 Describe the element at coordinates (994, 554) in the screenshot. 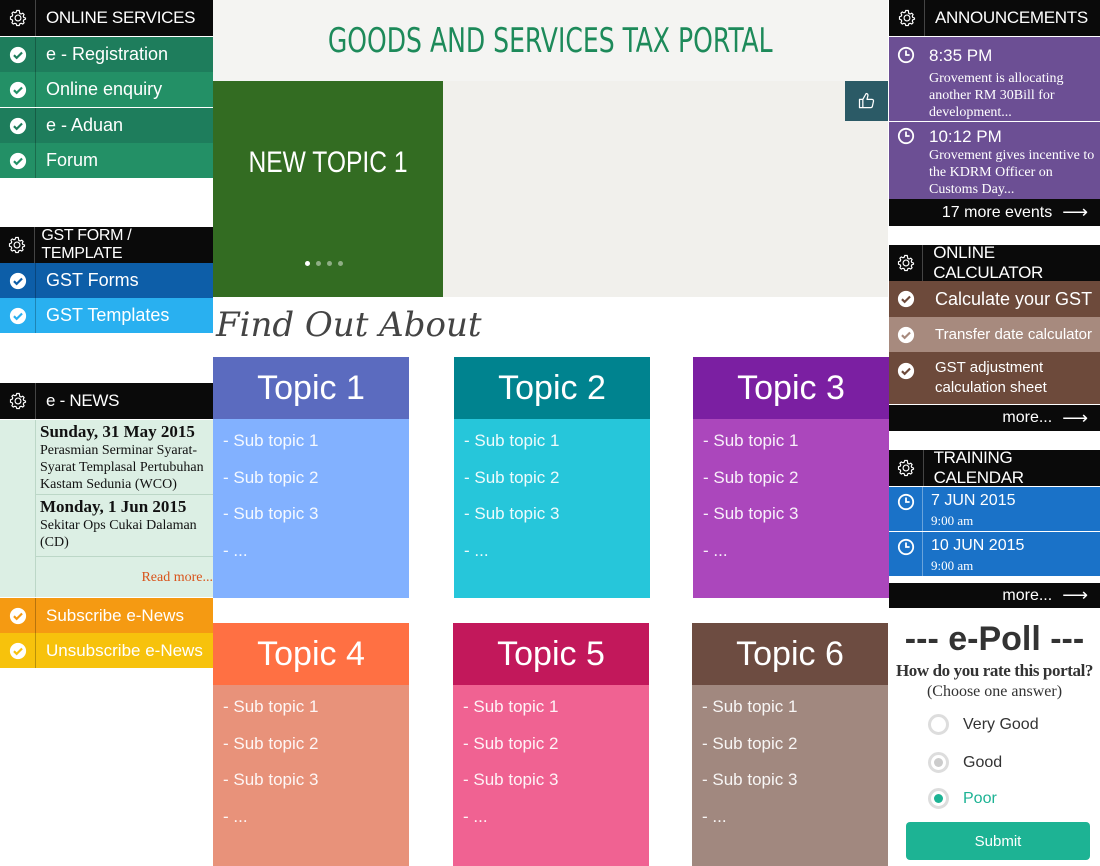

I see `training-item: 10 JUN 2015 9:00 am` at that location.